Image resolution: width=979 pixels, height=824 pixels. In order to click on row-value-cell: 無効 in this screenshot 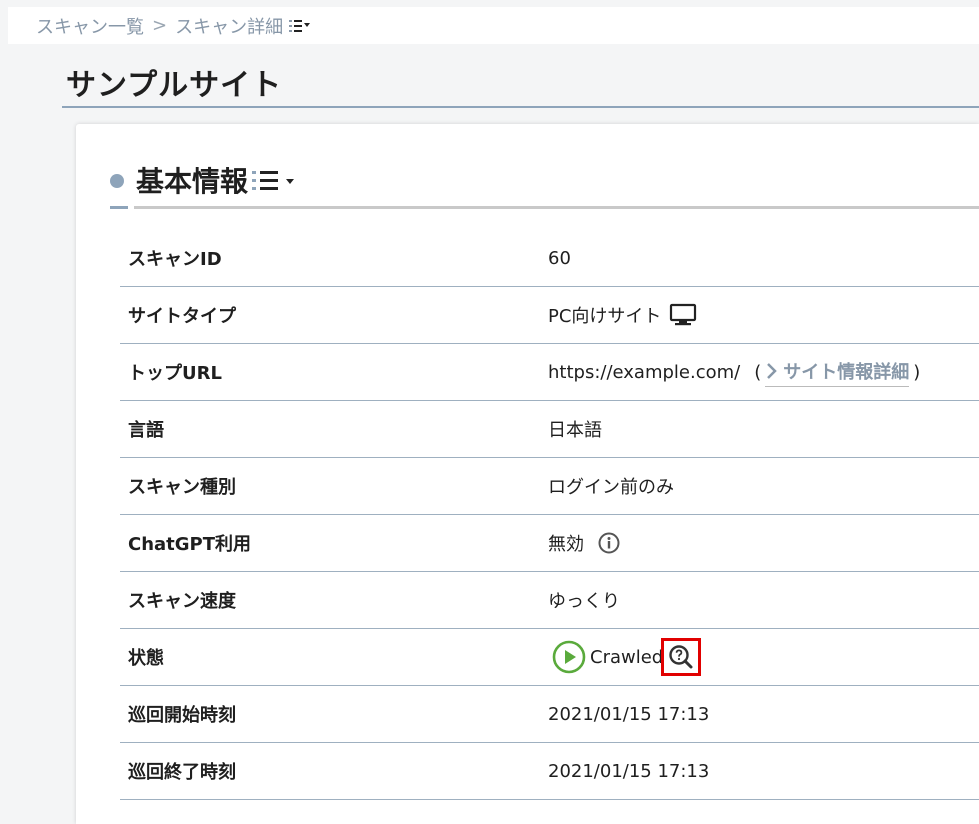, I will do `click(759, 543)`.